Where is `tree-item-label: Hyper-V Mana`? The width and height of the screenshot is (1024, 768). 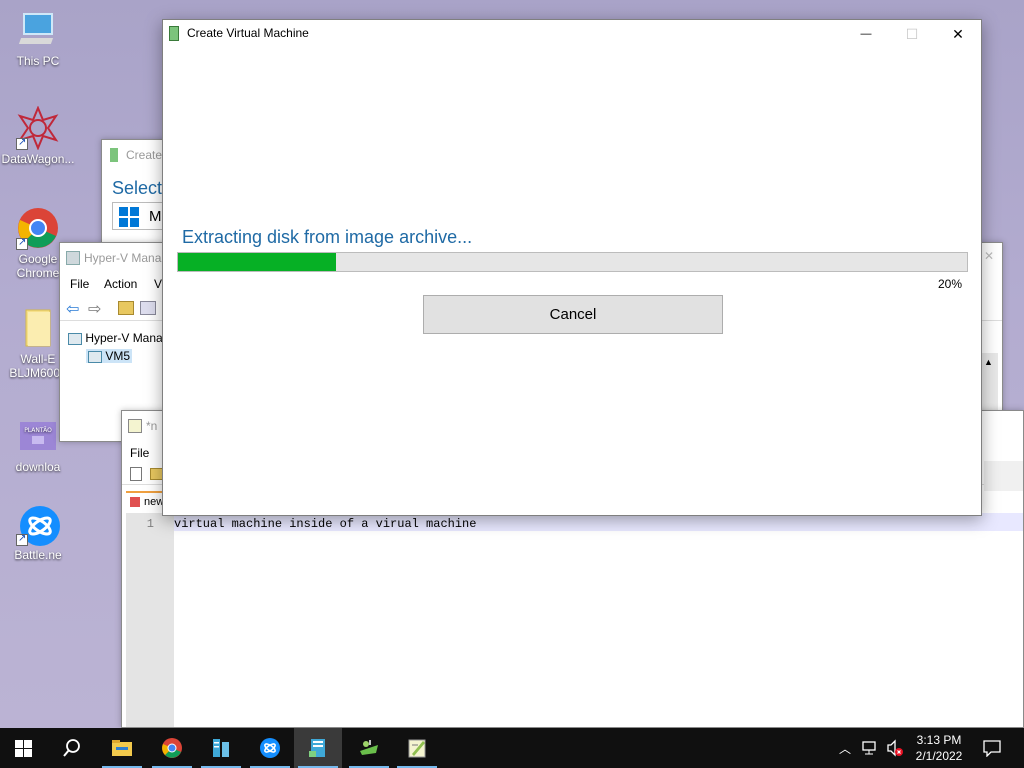
tree-item-label: Hyper-V Mana is located at coordinates (124, 338).